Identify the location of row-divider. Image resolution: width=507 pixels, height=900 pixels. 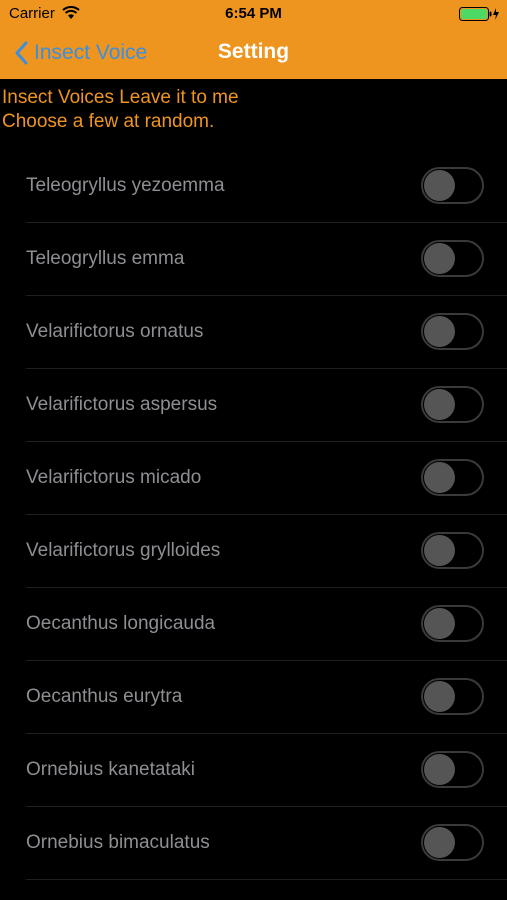
(266, 879).